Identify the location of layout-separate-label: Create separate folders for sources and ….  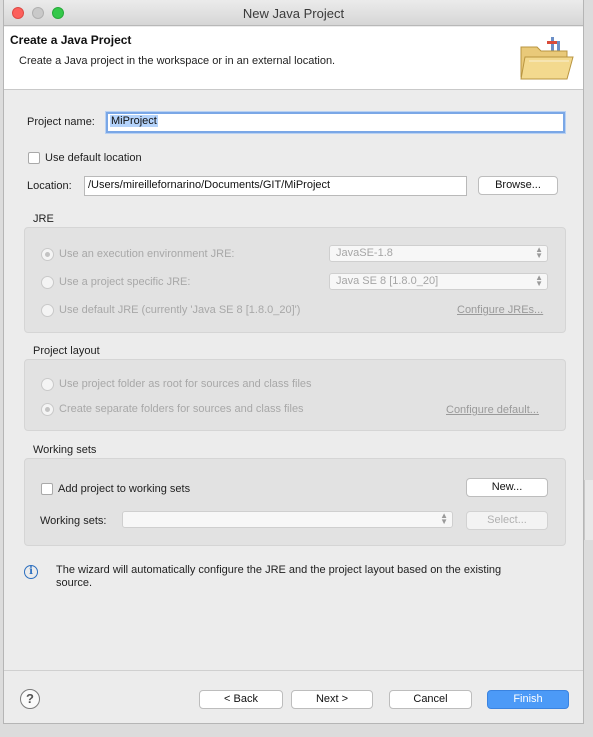
(181, 409).